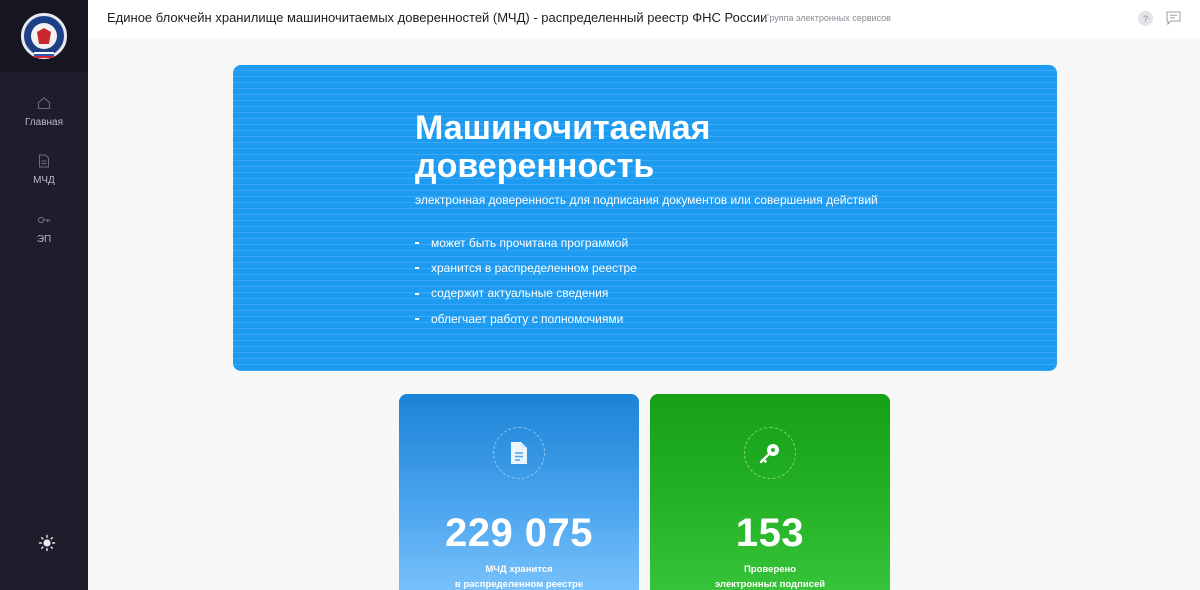  What do you see at coordinates (770, 584) in the screenshot?
I see `caption-line: электронных подписей` at bounding box center [770, 584].